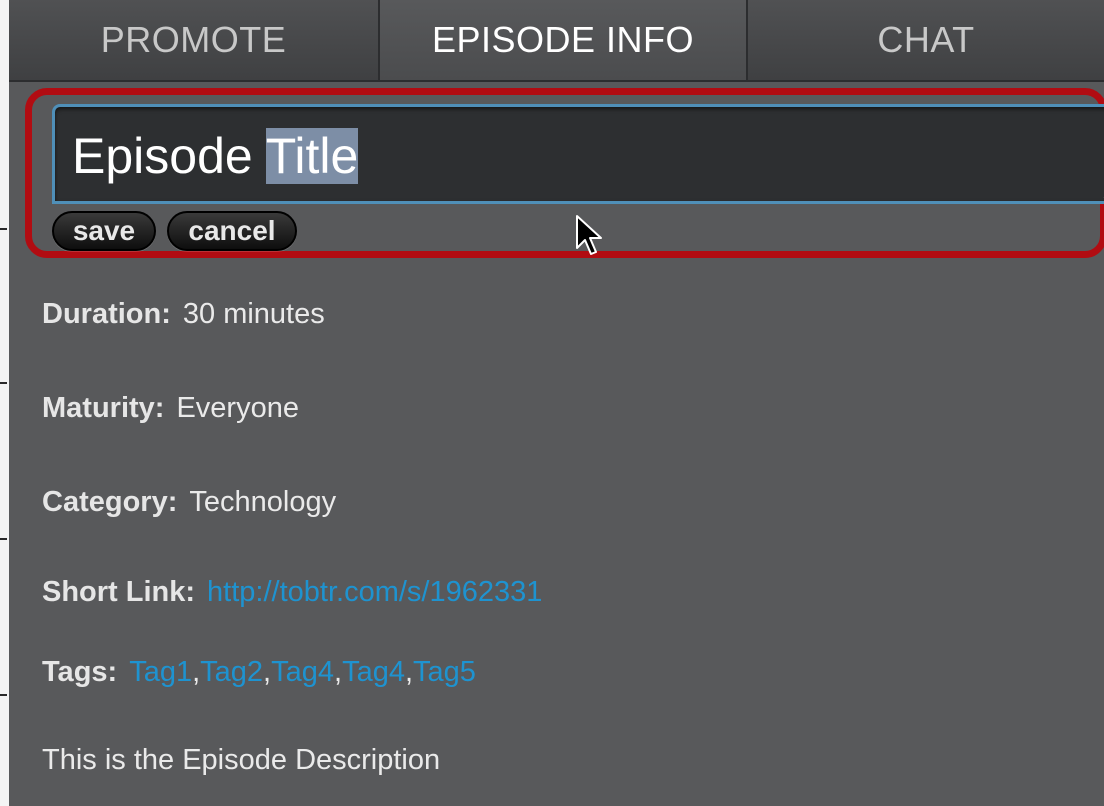 The width and height of the screenshot is (1104, 806). I want to click on maturity-value: Everyone, so click(237, 408).